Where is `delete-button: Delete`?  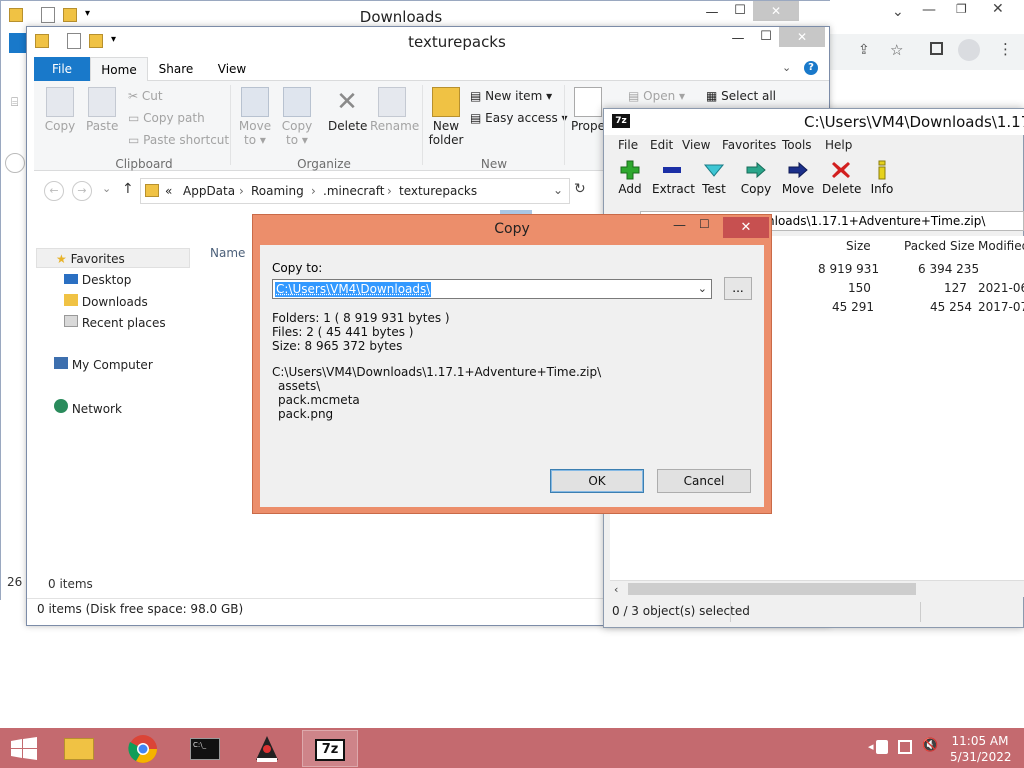
delete-button: Delete is located at coordinates (841, 178).